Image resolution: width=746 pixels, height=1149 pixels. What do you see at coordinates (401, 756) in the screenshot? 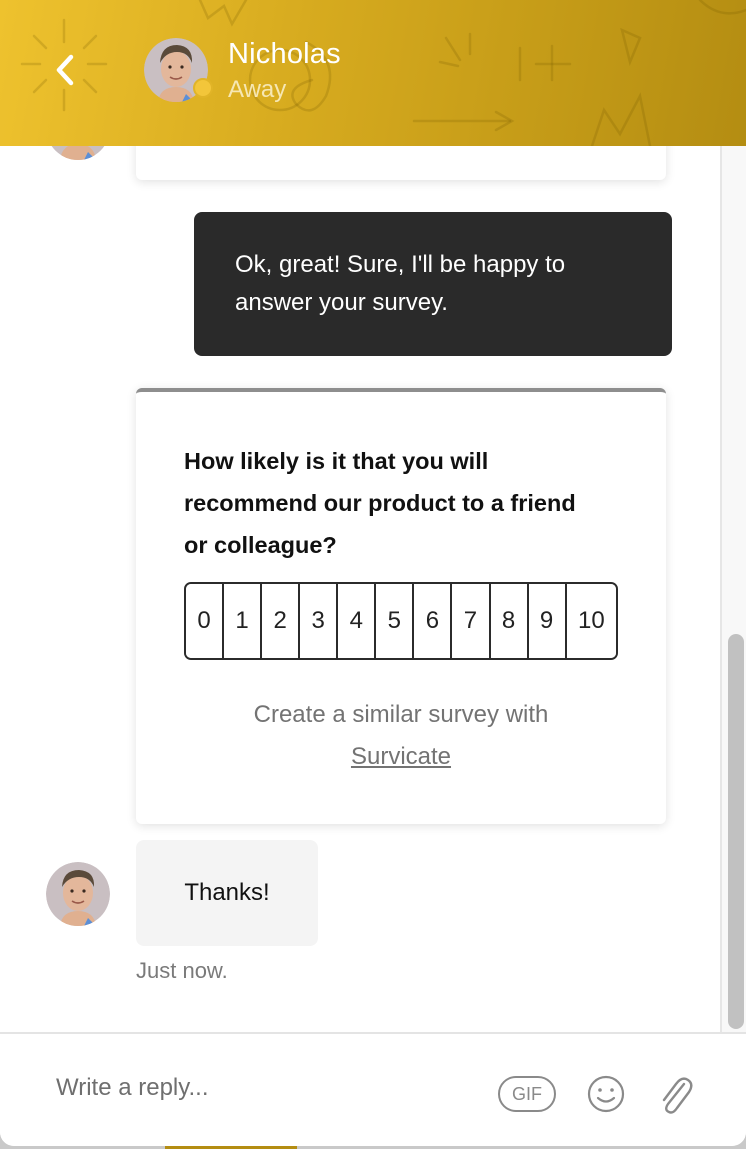
I see `survicate-link: Survicate` at bounding box center [401, 756].